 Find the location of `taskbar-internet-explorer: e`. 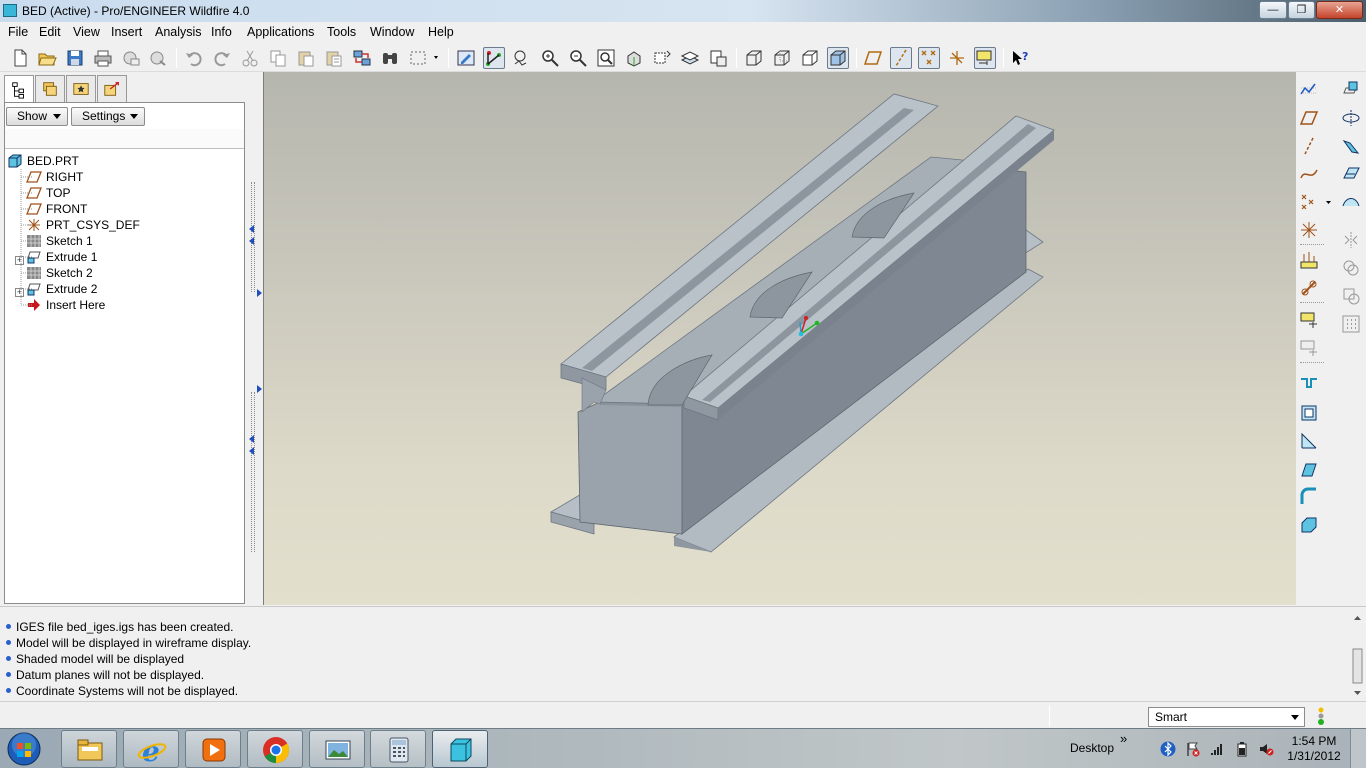

taskbar-internet-explorer: e is located at coordinates (151, 749).